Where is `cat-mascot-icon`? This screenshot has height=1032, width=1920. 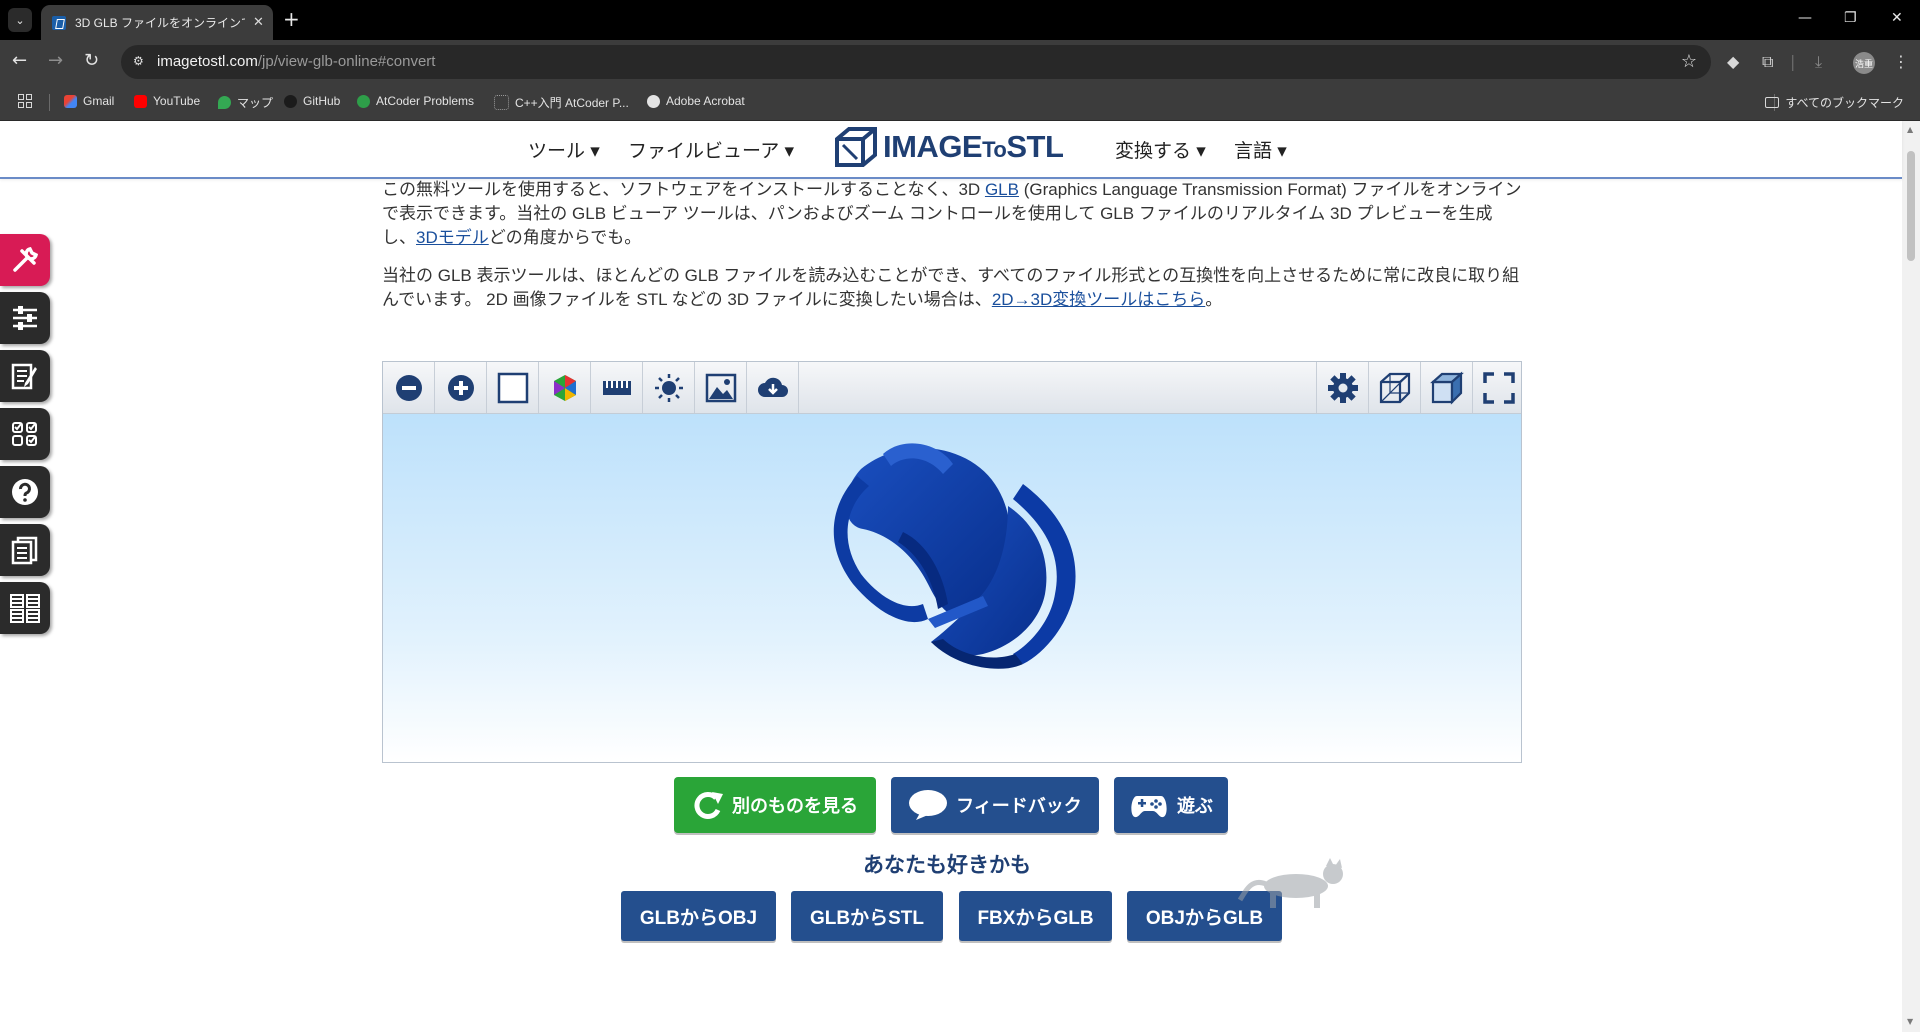 cat-mascot-icon is located at coordinates (1290, 883).